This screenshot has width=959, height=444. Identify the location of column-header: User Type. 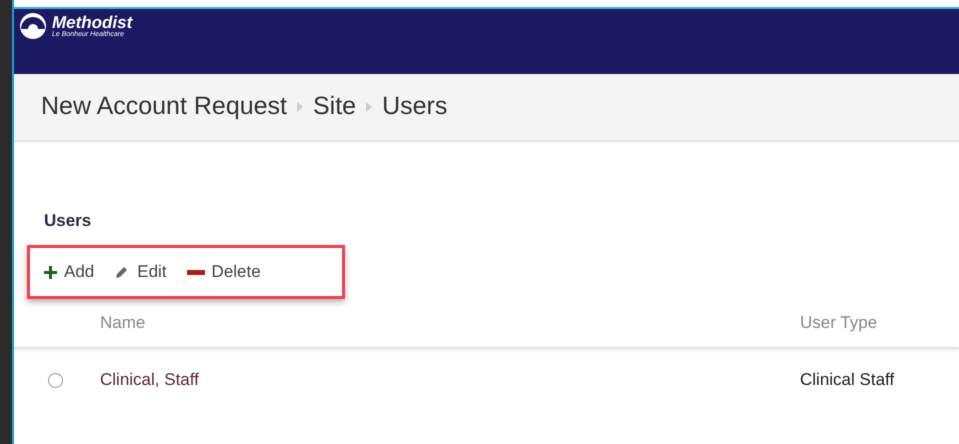
(839, 323).